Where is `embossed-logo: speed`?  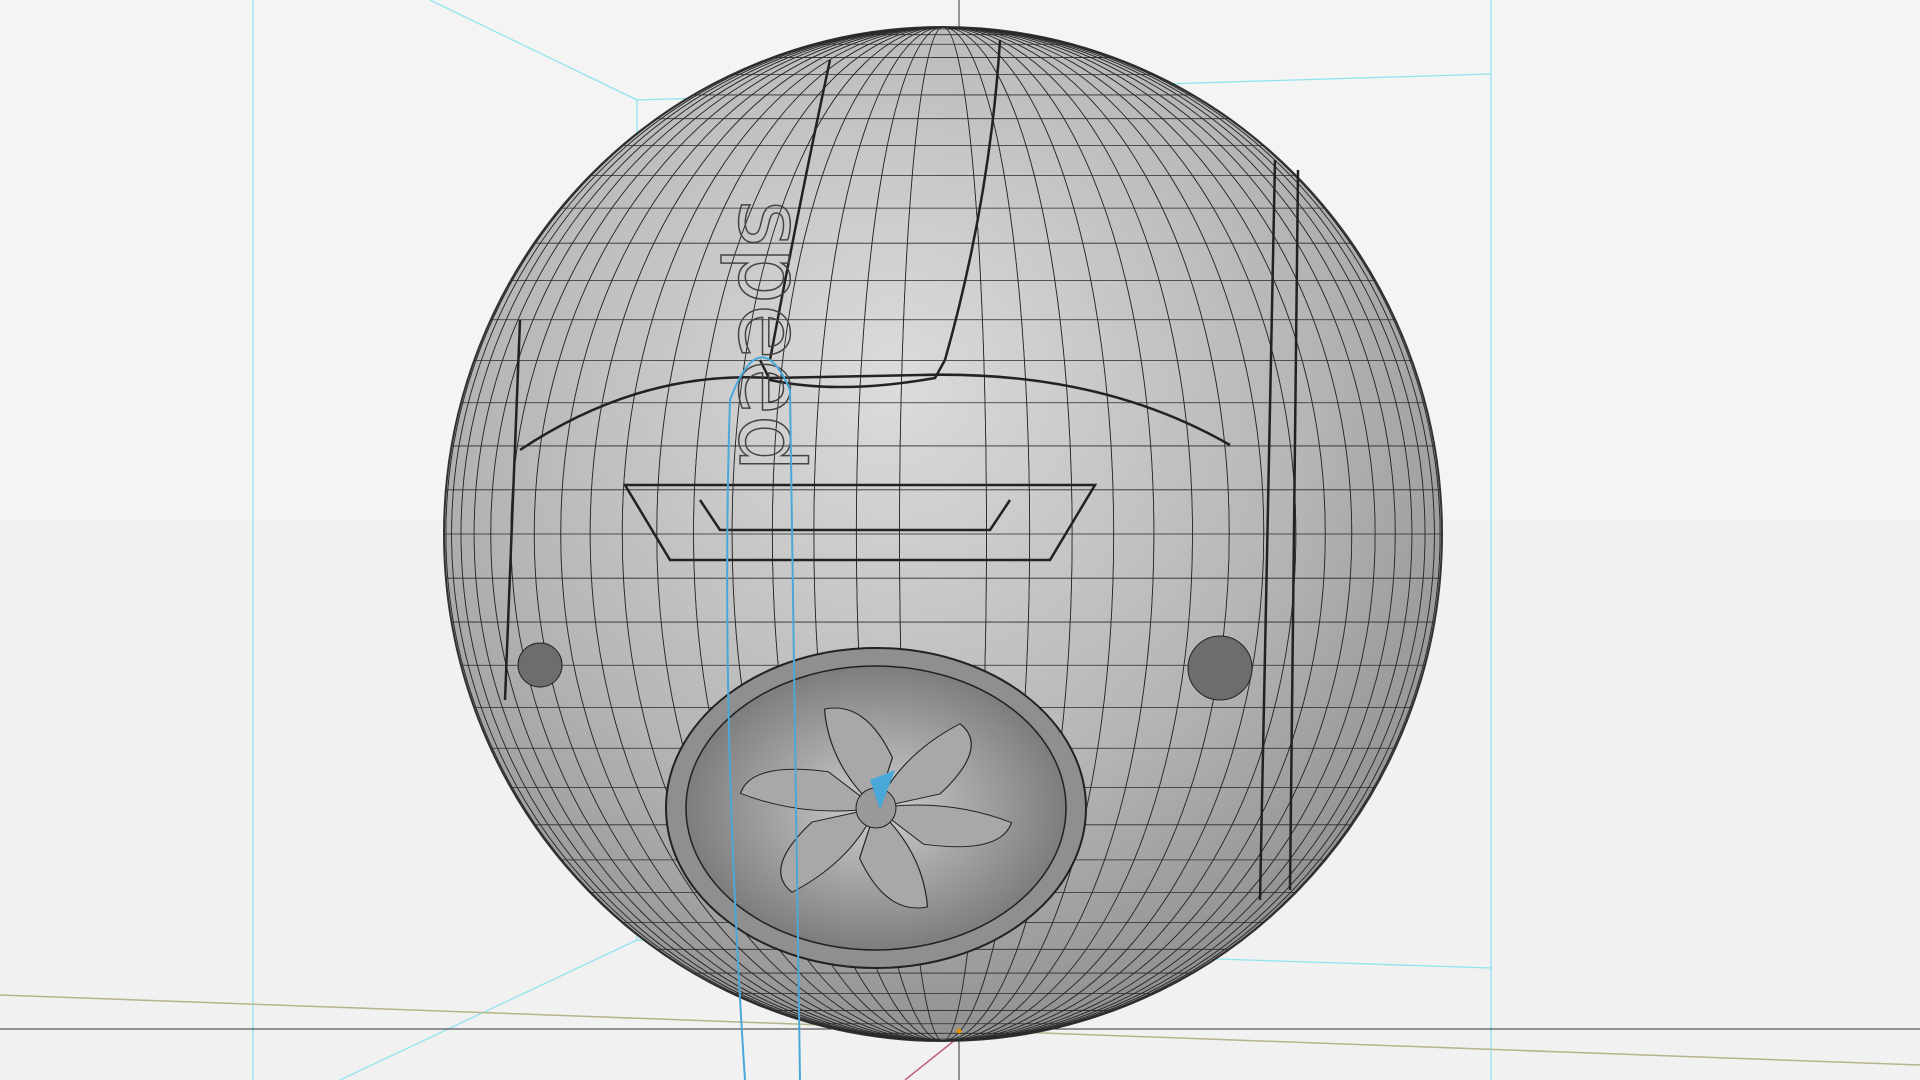
embossed-logo: speed is located at coordinates (770, 336).